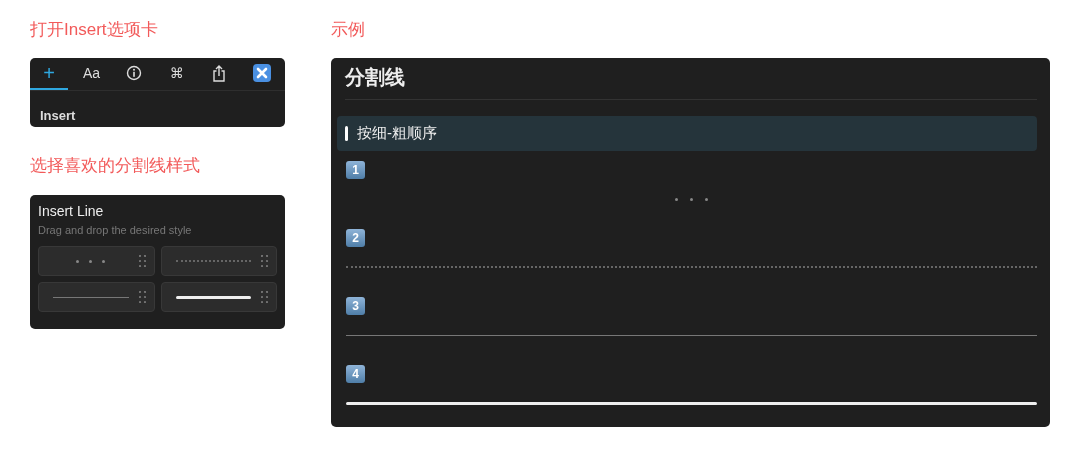  I want to click on info-icon, so click(134, 73).